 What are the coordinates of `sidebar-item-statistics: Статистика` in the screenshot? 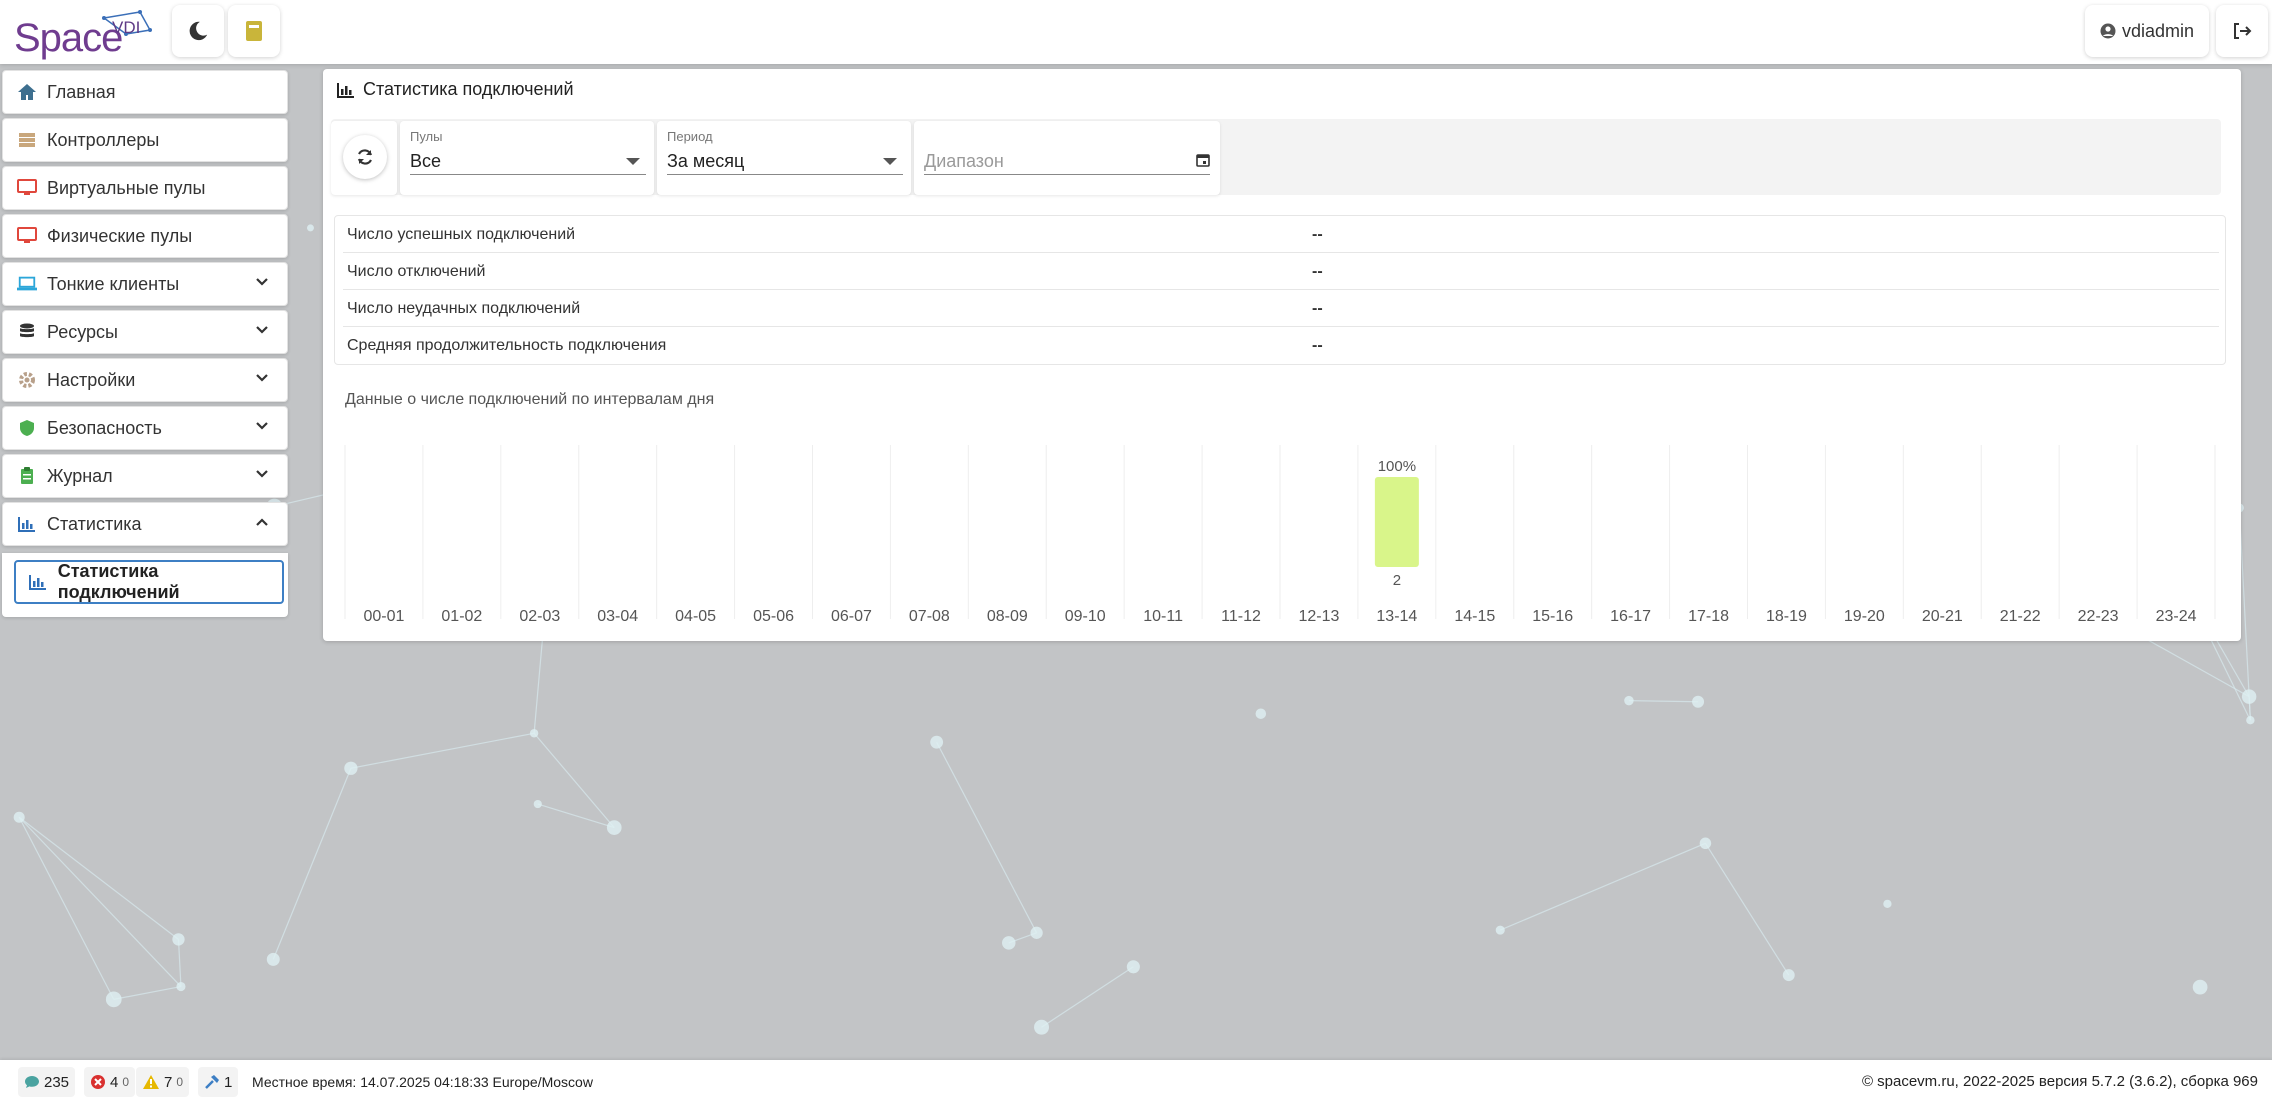 It's located at (145, 524).